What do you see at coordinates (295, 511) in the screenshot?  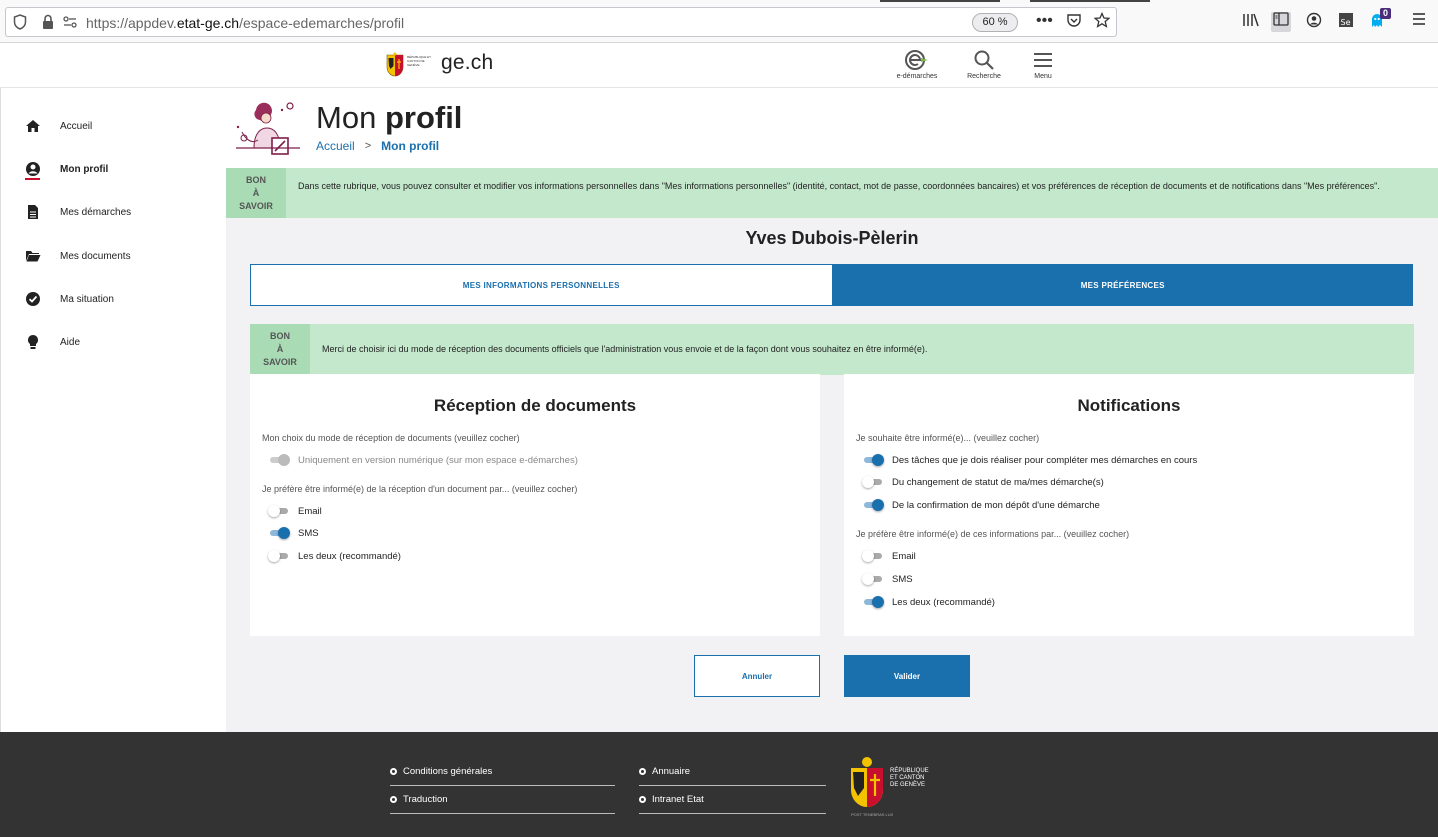 I see `reception-email-option: Email` at bounding box center [295, 511].